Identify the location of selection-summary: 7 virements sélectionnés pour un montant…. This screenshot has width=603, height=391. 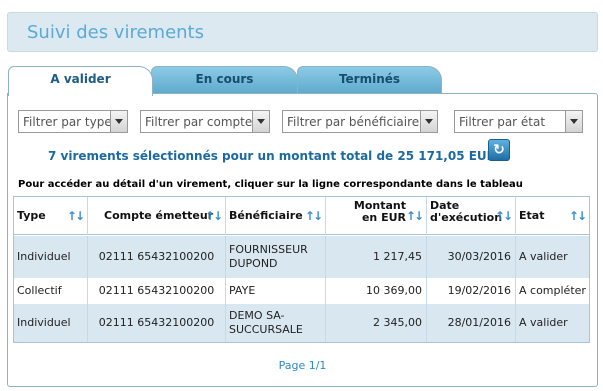
(272, 156).